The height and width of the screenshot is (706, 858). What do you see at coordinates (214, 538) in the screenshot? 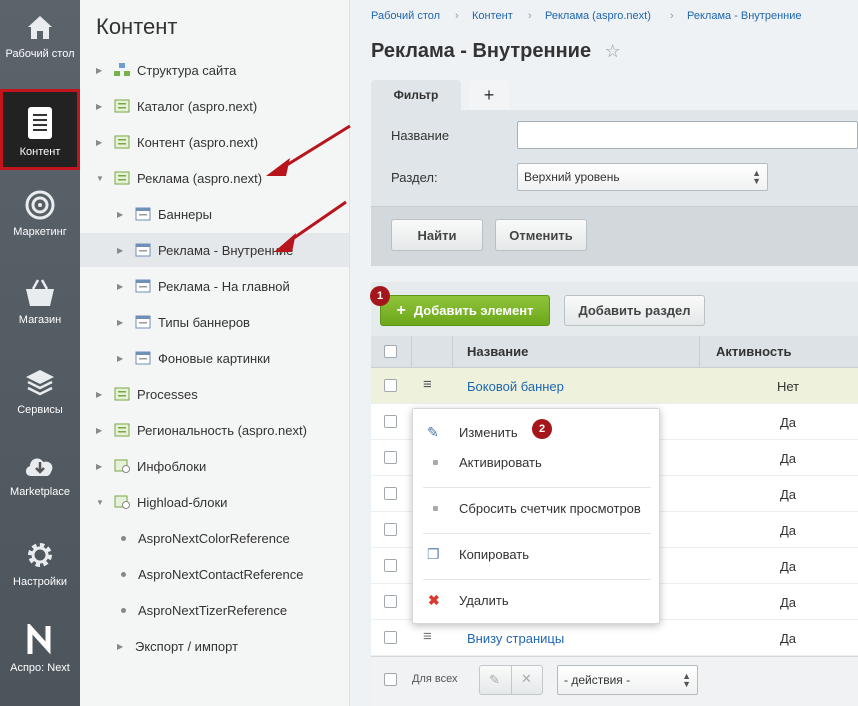
I see `tree-item-label: AsproNextColorReference` at bounding box center [214, 538].